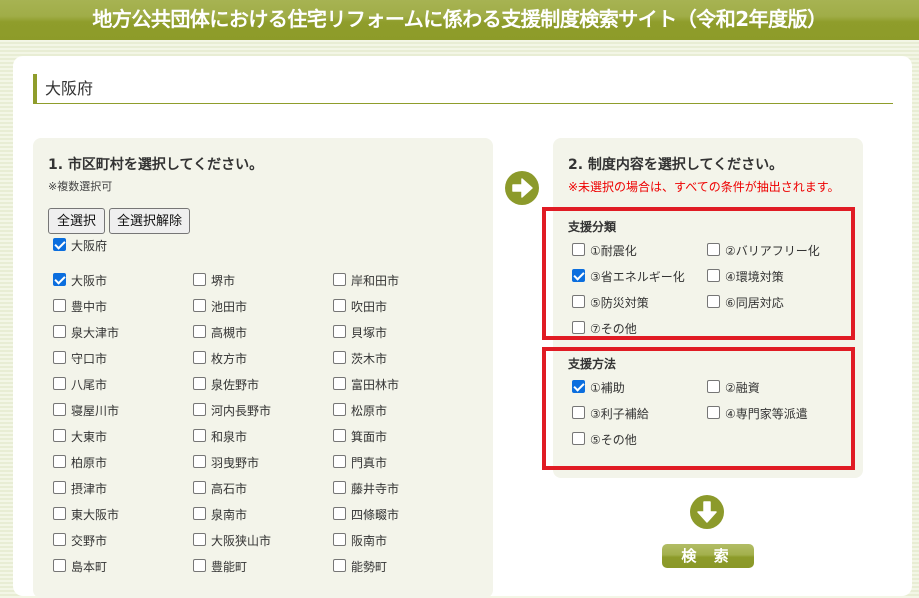 The width and height of the screenshot is (919, 598). What do you see at coordinates (339, 487) in the screenshot?
I see `city-26-checkbox` at bounding box center [339, 487].